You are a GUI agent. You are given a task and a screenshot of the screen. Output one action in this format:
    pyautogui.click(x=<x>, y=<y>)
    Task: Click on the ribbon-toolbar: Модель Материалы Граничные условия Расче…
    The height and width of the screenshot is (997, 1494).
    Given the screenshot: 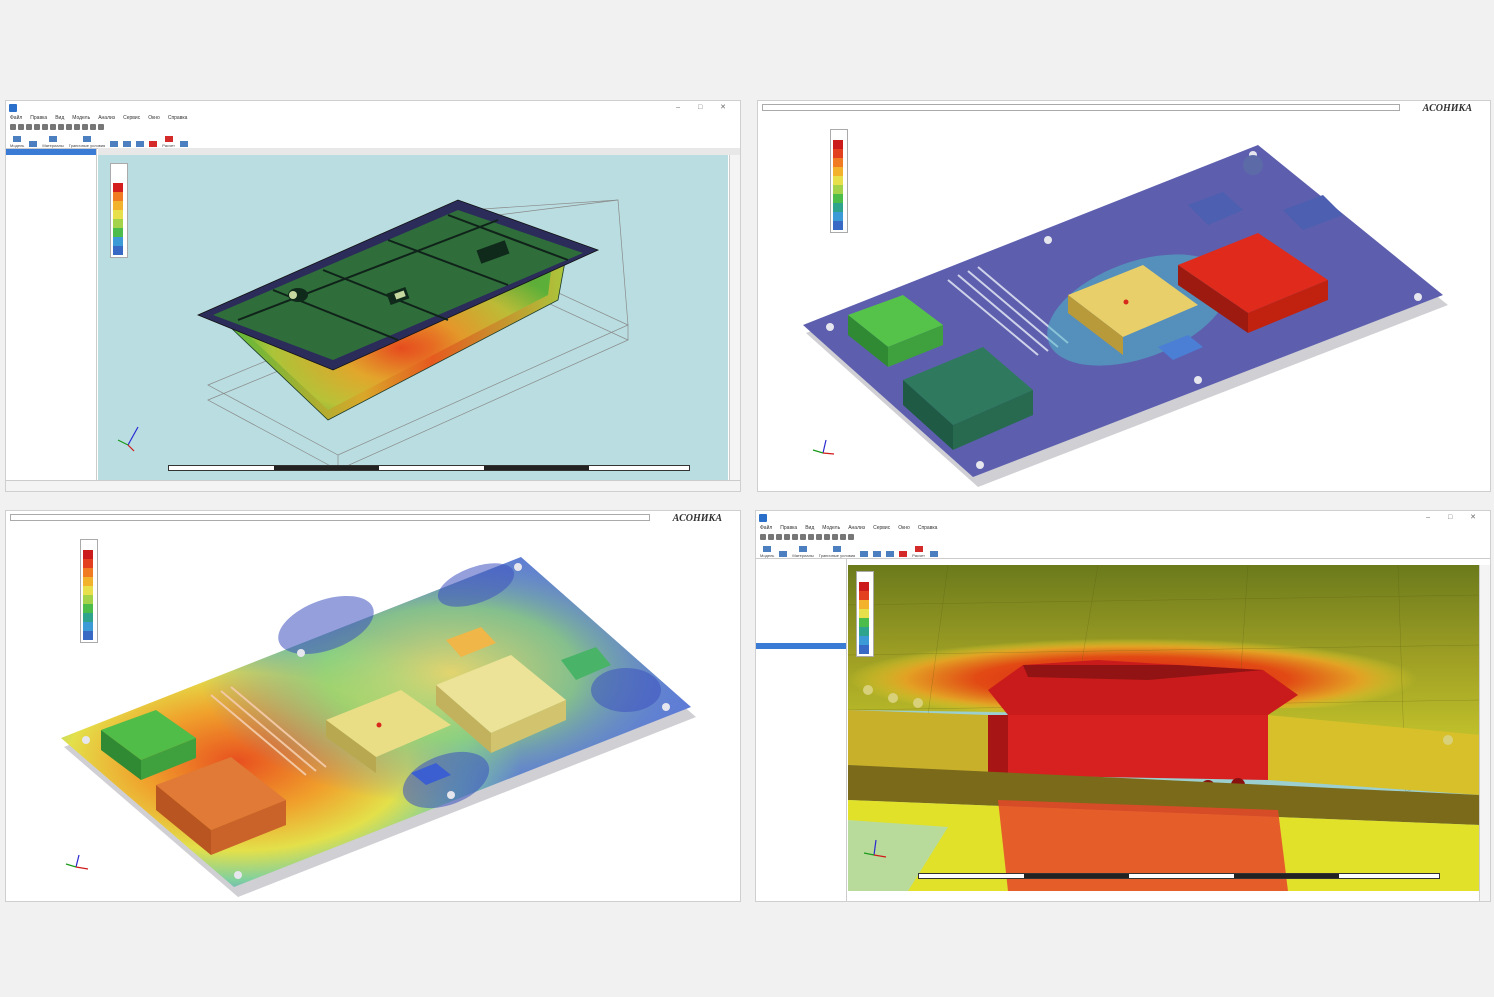 What is the action you would take?
    pyautogui.click(x=1123, y=550)
    